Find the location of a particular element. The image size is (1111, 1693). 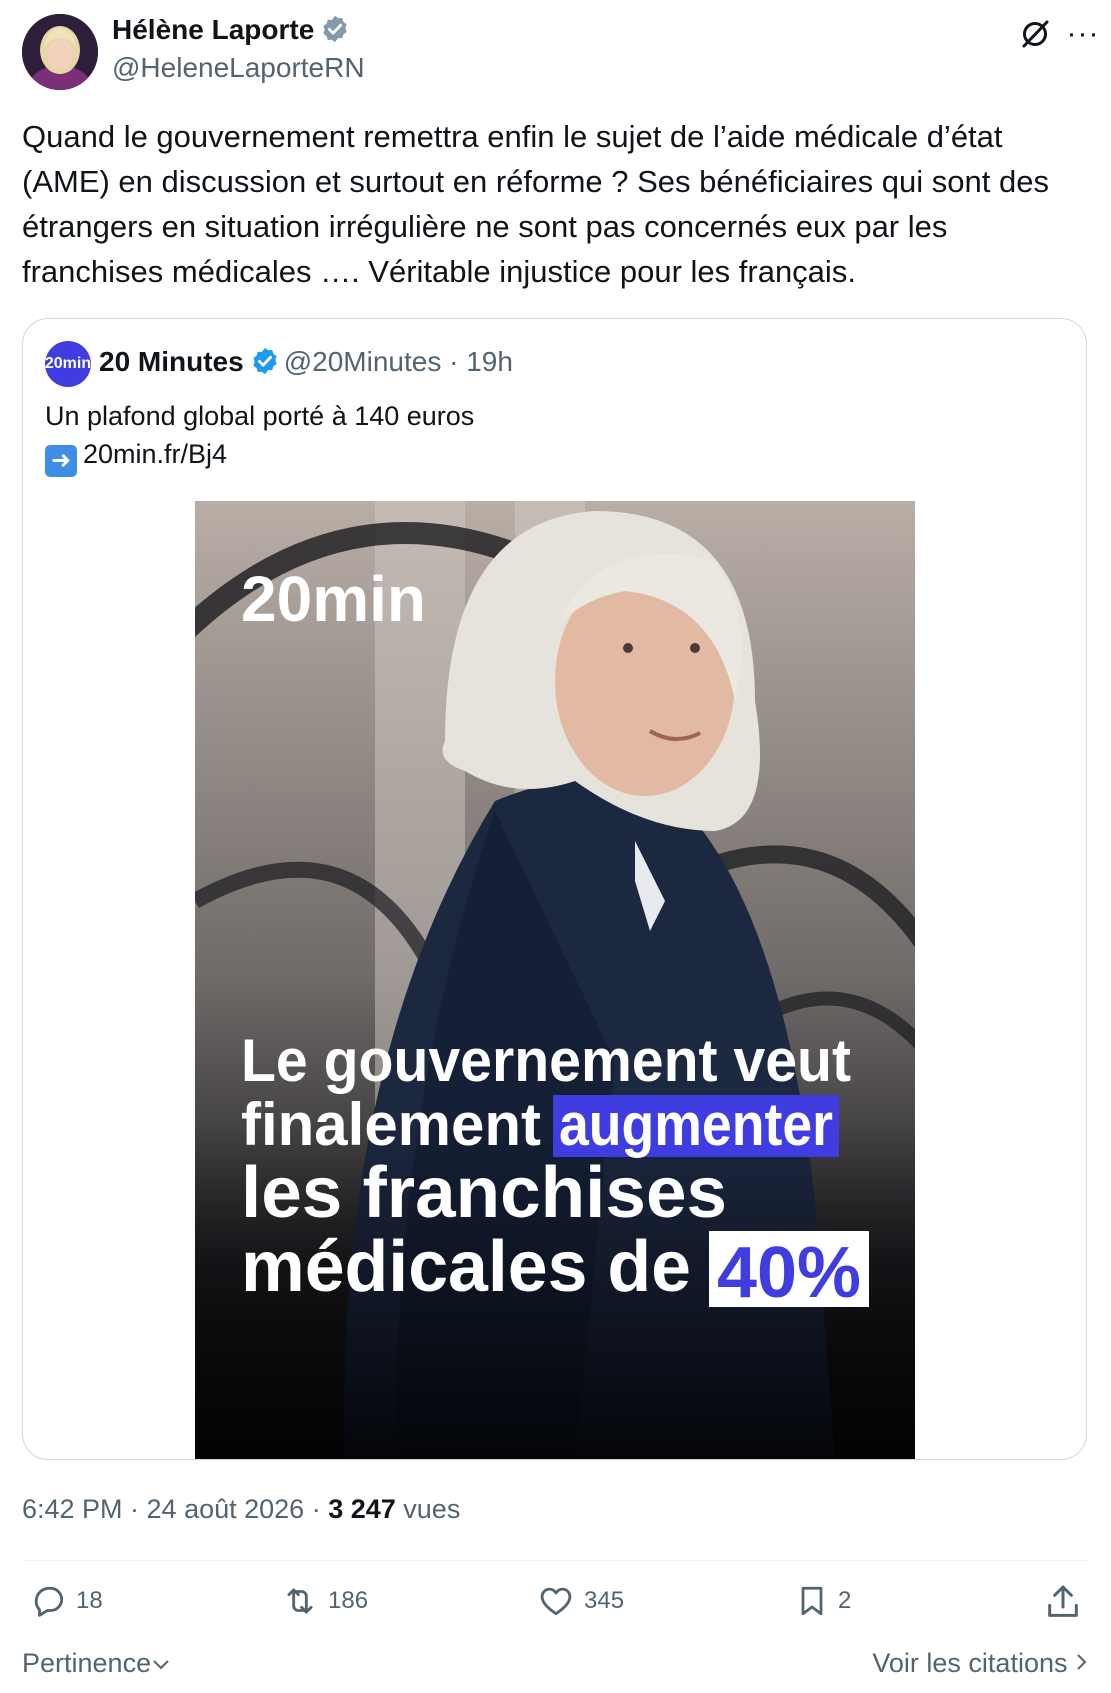

author-handle: @HeleneLaporteRN is located at coordinates (238, 68).